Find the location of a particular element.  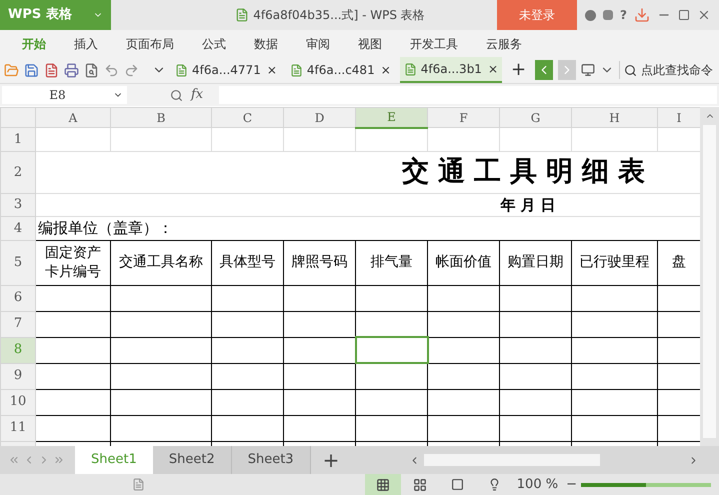

ribbon-tab: 页面布局 is located at coordinates (150, 43).